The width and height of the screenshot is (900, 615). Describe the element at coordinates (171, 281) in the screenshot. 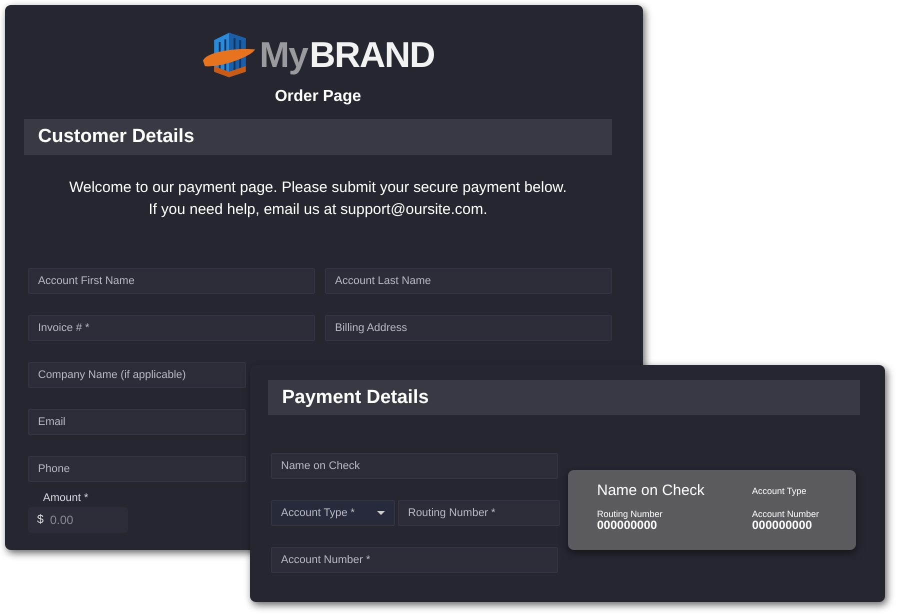

I see `input-field: Account First Name` at that location.